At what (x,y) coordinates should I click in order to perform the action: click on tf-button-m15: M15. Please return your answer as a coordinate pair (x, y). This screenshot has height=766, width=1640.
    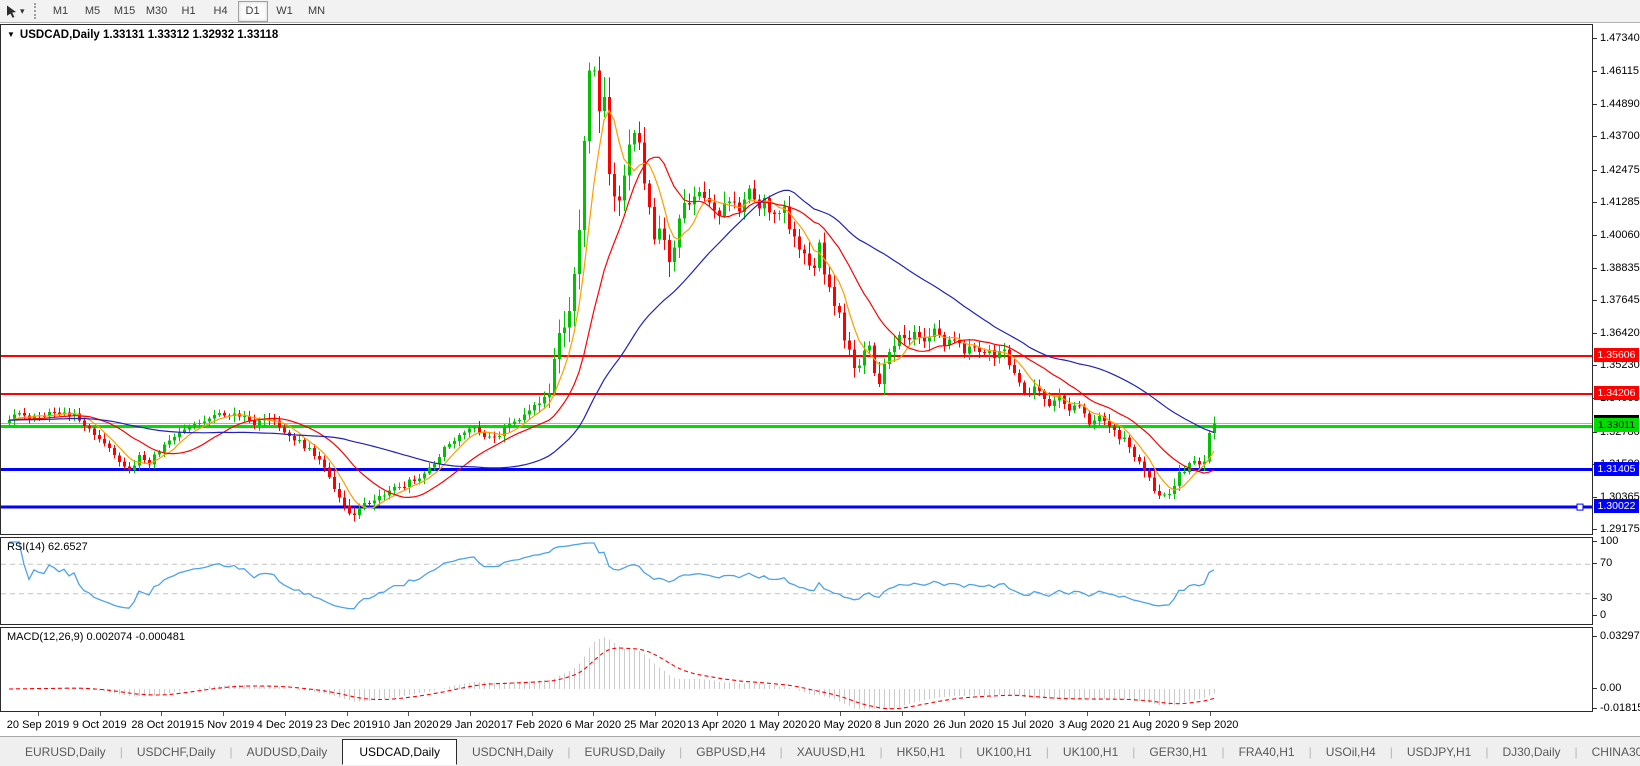
    Looking at the image, I should click on (125, 11).